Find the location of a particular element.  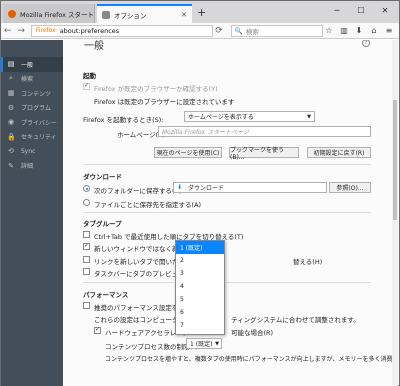

dropdown-option: 3 is located at coordinates (200, 273).